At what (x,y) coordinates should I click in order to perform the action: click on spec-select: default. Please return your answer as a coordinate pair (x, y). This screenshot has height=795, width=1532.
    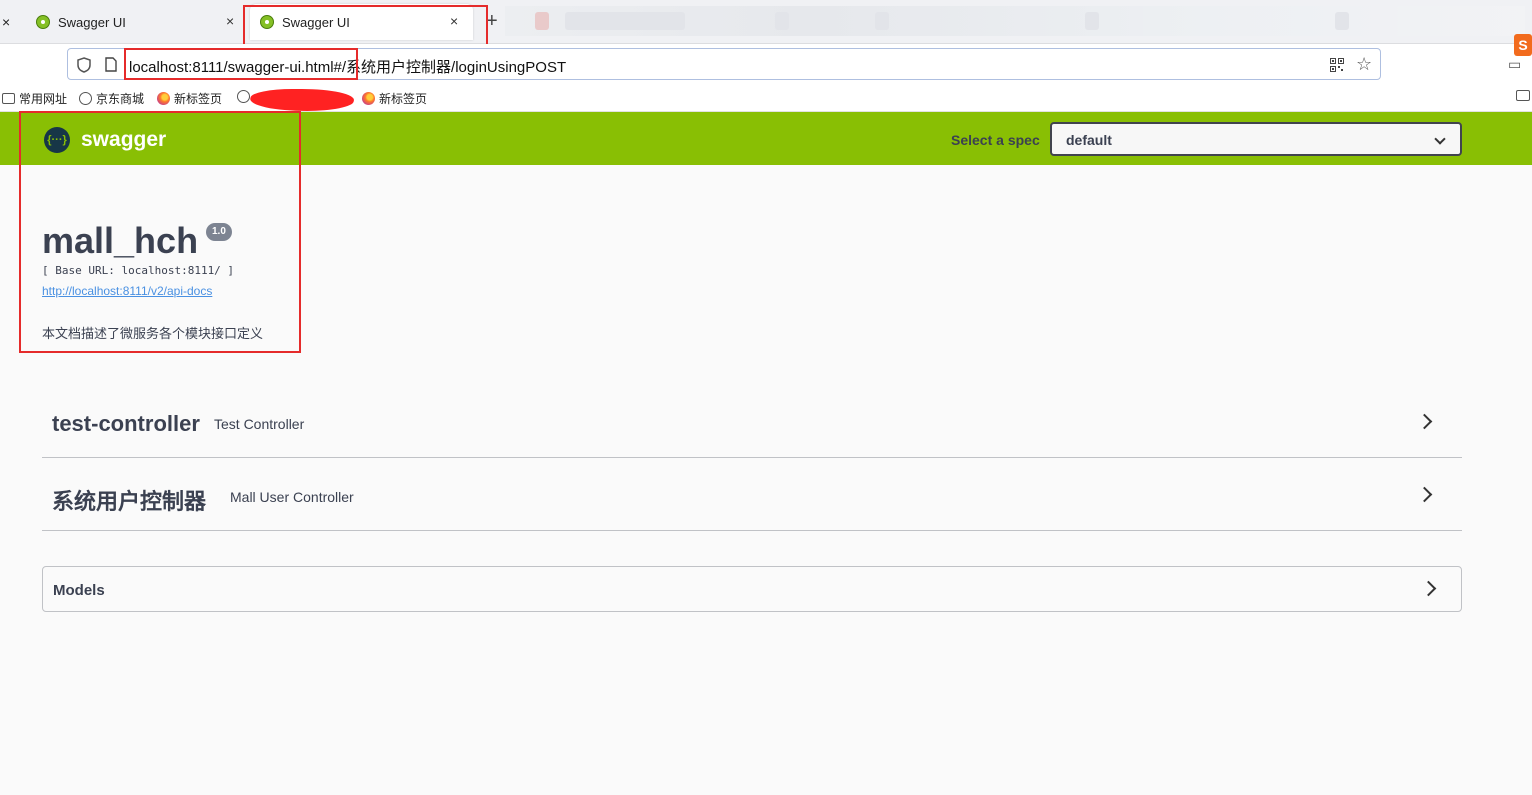
    Looking at the image, I should click on (1256, 139).